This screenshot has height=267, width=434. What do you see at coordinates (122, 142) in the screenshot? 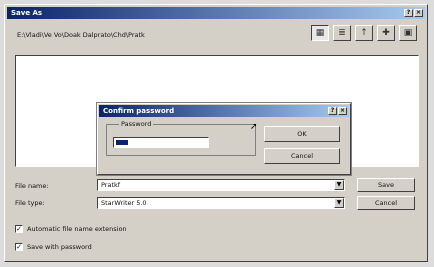
I see `password-selection` at bounding box center [122, 142].